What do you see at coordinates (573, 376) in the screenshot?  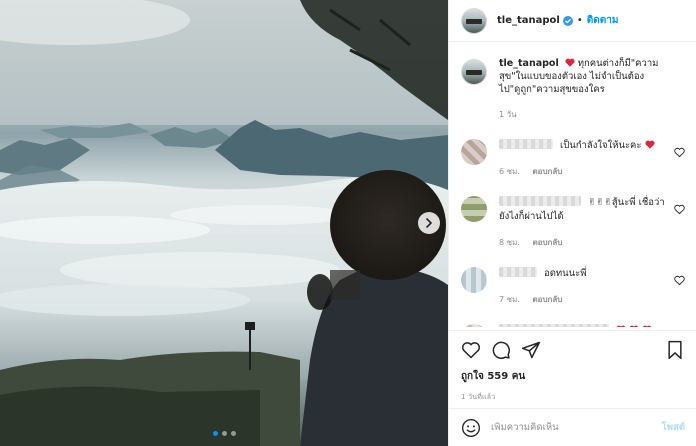 I see `likes-count: ถูกใจ 559 คน` at bounding box center [573, 376].